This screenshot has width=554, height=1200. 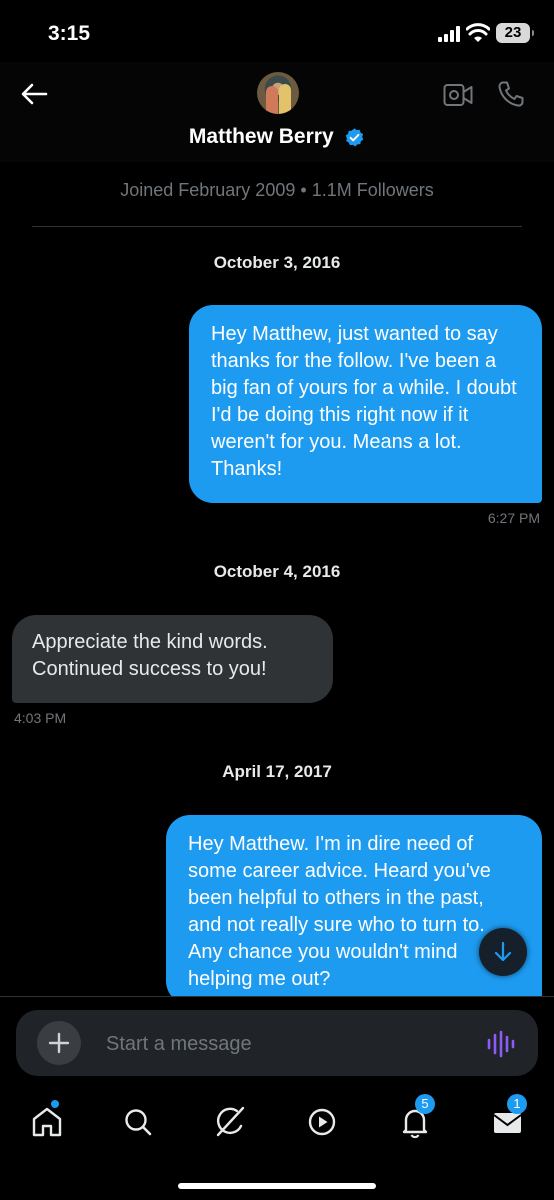 I want to click on date-separator: October 3, 2016, so click(x=277, y=262).